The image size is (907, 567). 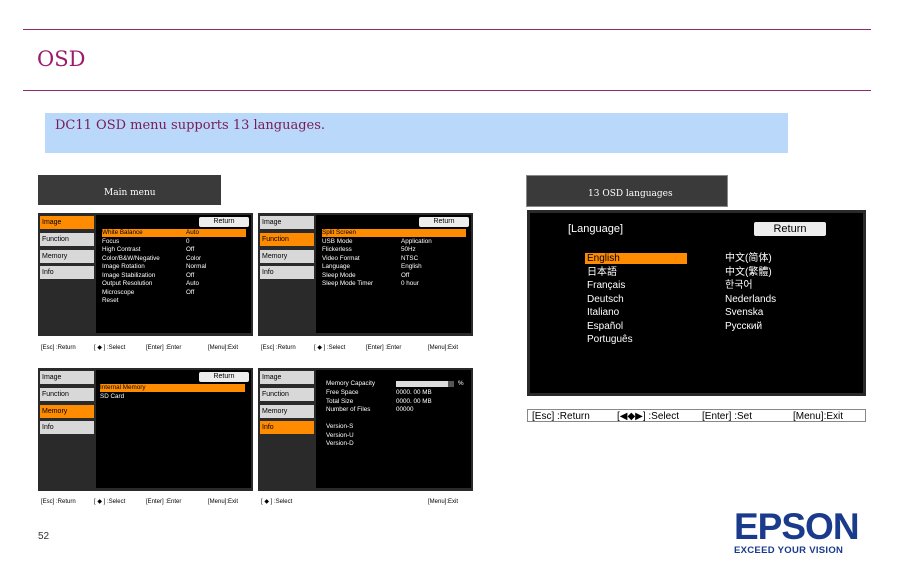 What do you see at coordinates (196, 266) in the screenshot?
I see `menu-row-value: Normal` at bounding box center [196, 266].